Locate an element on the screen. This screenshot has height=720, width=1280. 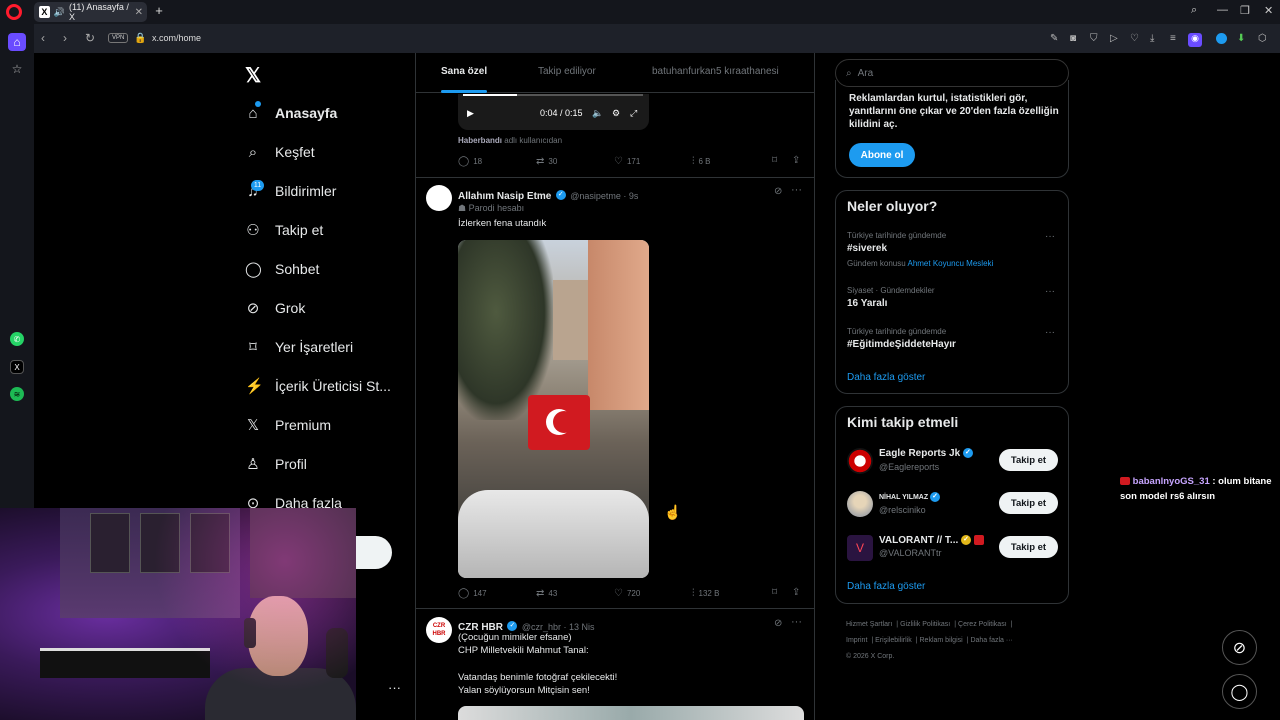
speaker-icon: 🔊 is located at coordinates (59, 12).